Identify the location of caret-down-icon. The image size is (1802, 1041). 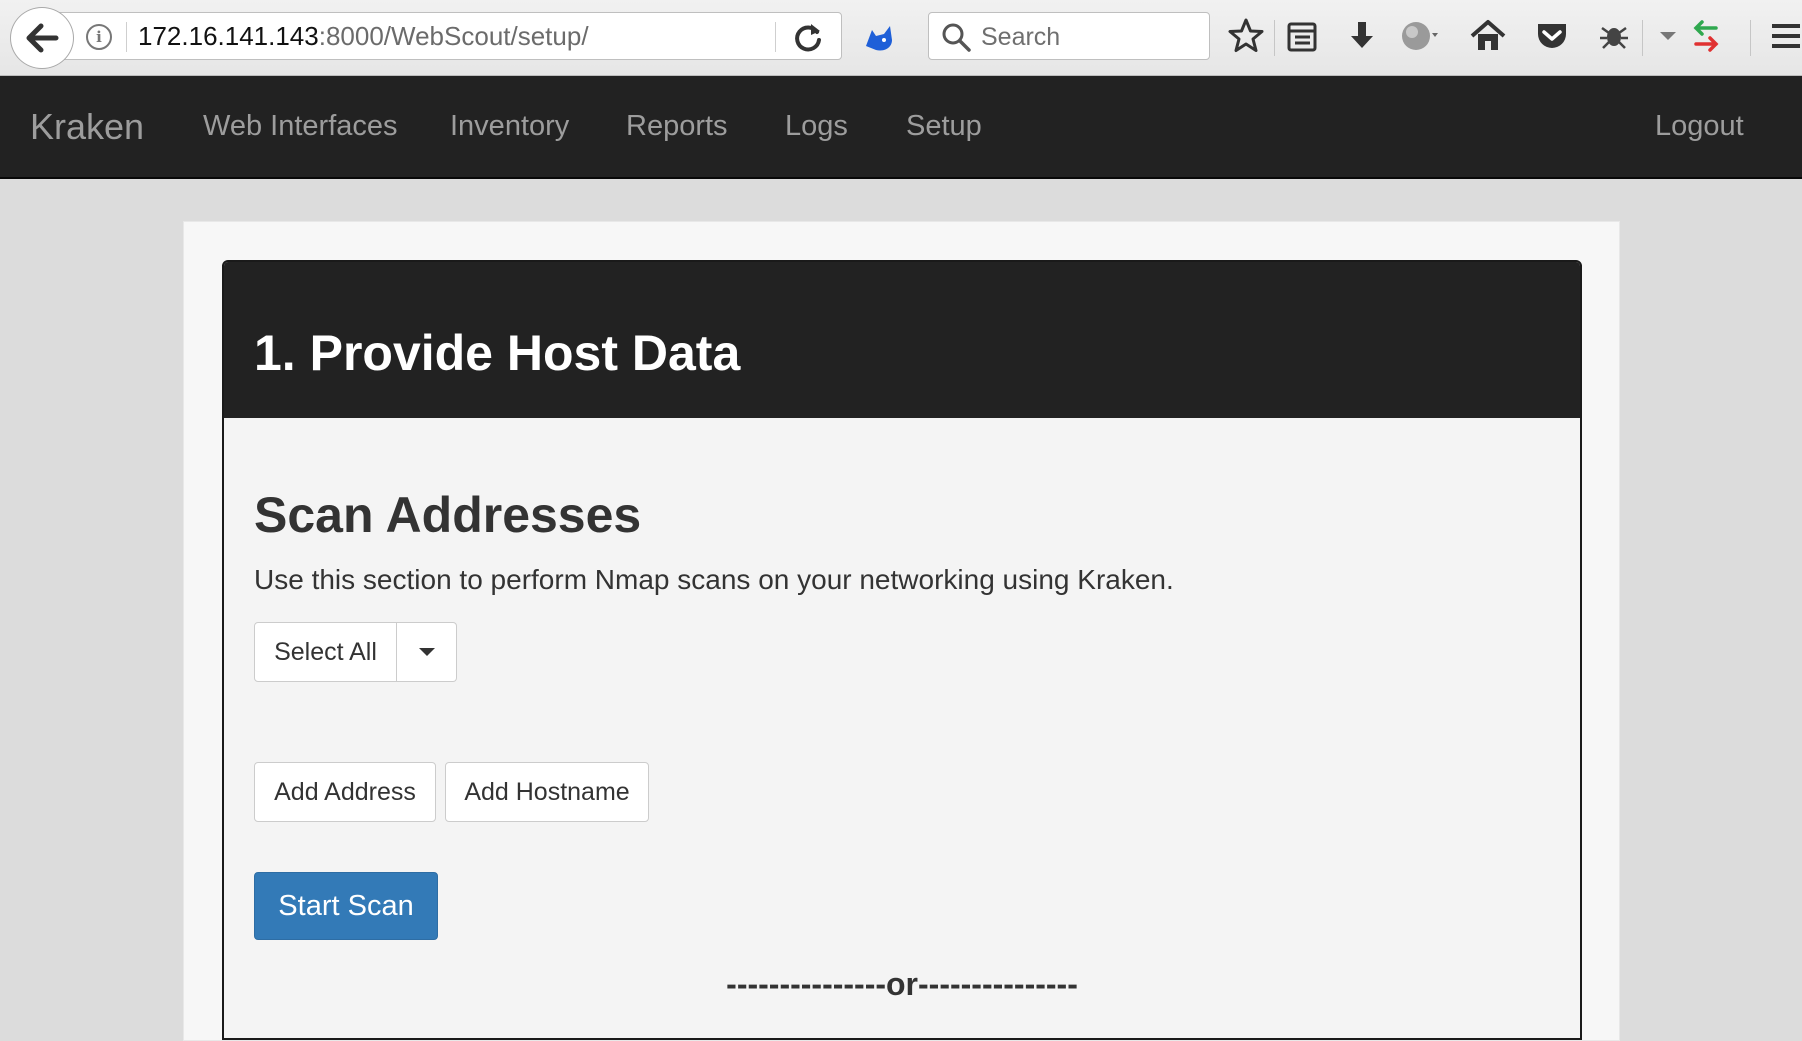
(426, 652).